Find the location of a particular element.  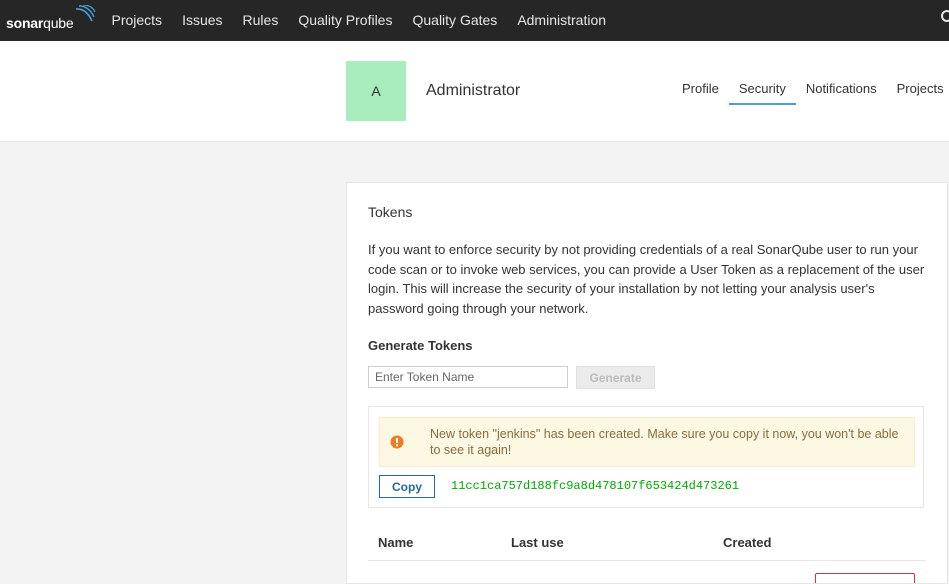

logo-text-bold: sonar is located at coordinates (25, 22).